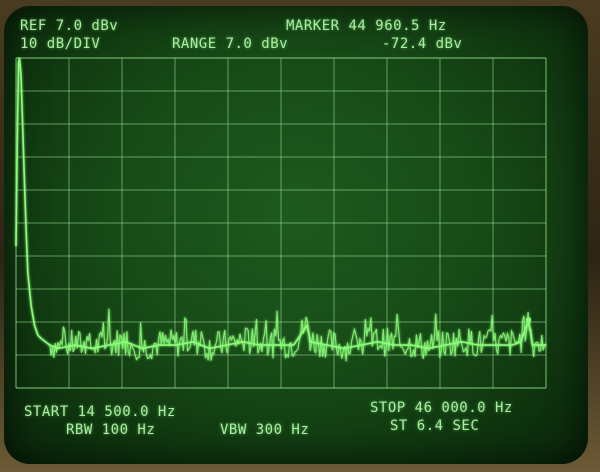  What do you see at coordinates (528, 320) in the screenshot?
I see `marker-point` at bounding box center [528, 320].